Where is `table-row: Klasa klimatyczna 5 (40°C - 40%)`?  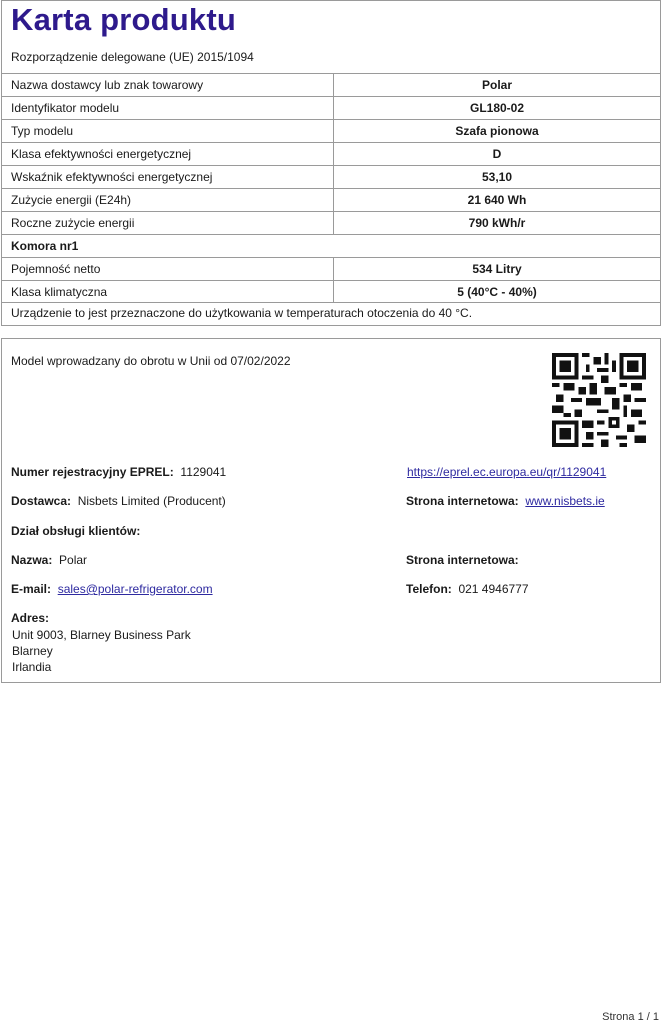 table-row: Klasa klimatyczna 5 (40°C - 40%) is located at coordinates (331, 291).